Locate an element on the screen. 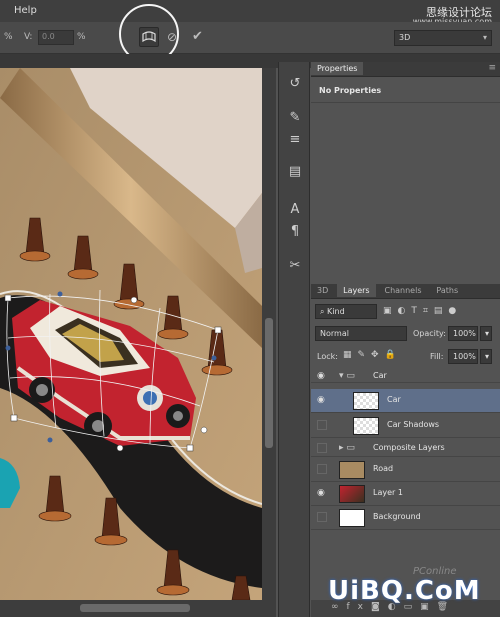 The width and height of the screenshot is (500, 617). layer-row-group-composite: ▸ ▭ Composite Layers is located at coordinates (405, 448).